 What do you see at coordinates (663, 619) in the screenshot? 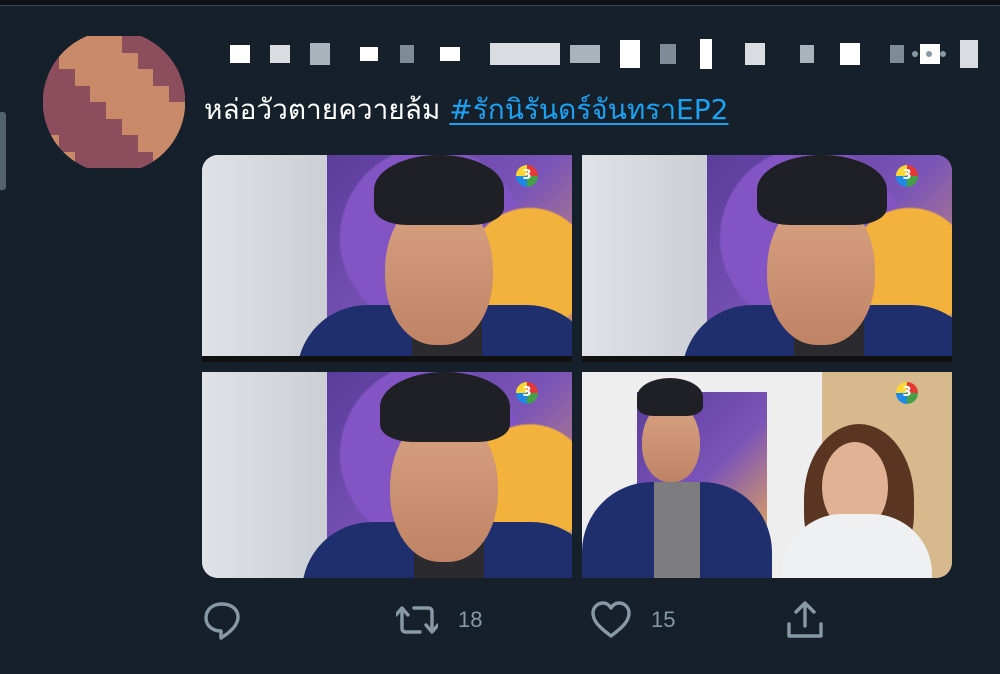
I see `like-count: 15` at bounding box center [663, 619].